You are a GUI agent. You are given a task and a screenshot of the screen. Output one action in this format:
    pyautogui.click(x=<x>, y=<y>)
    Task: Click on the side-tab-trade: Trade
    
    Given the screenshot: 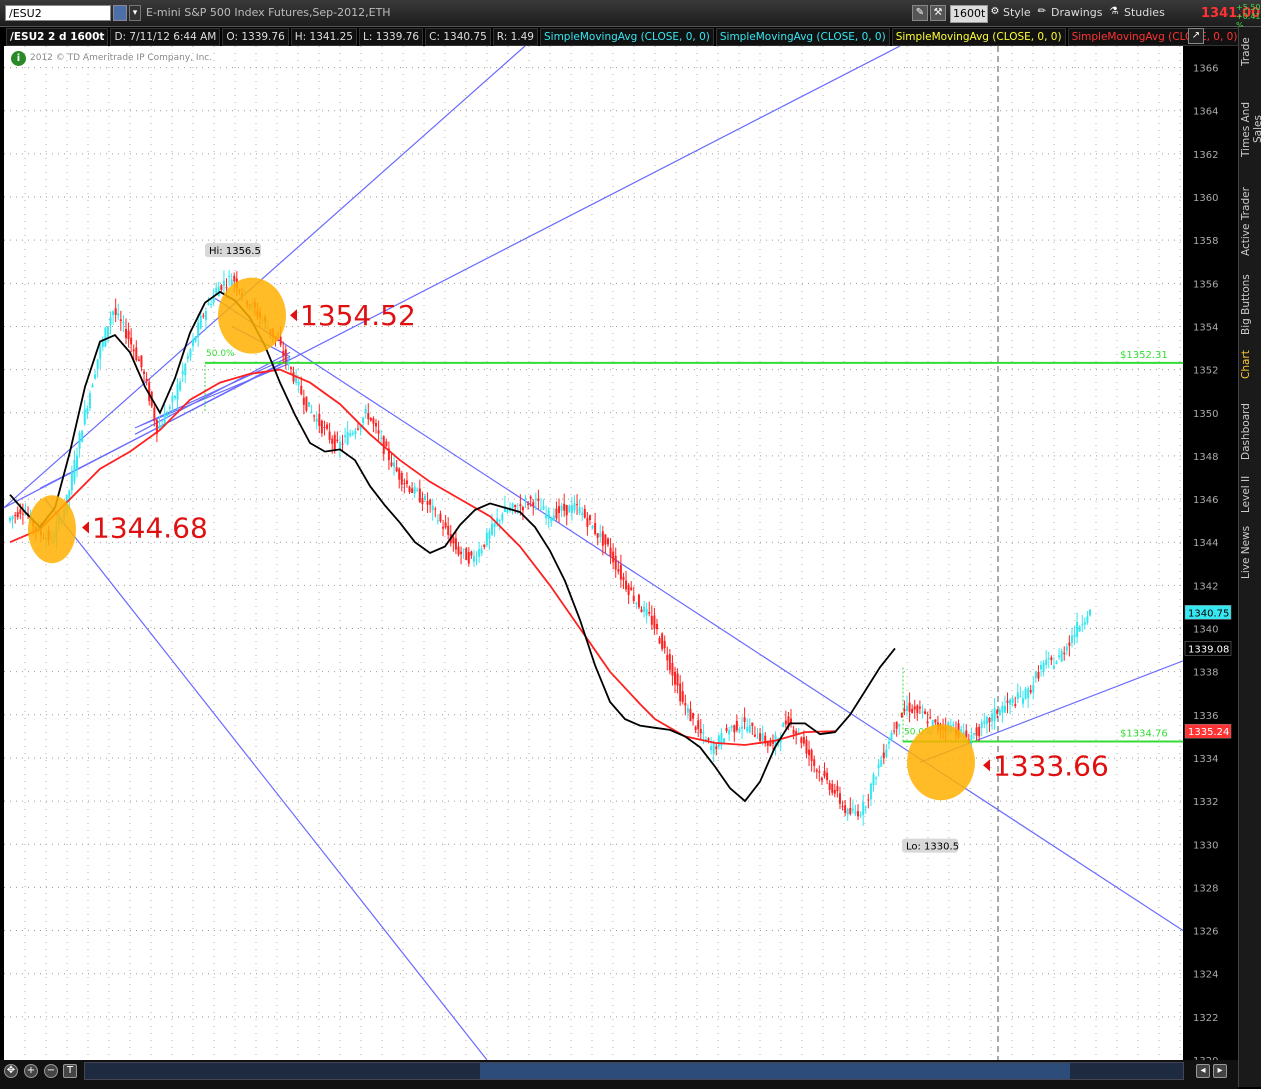 What is the action you would take?
    pyautogui.click(x=1250, y=52)
    